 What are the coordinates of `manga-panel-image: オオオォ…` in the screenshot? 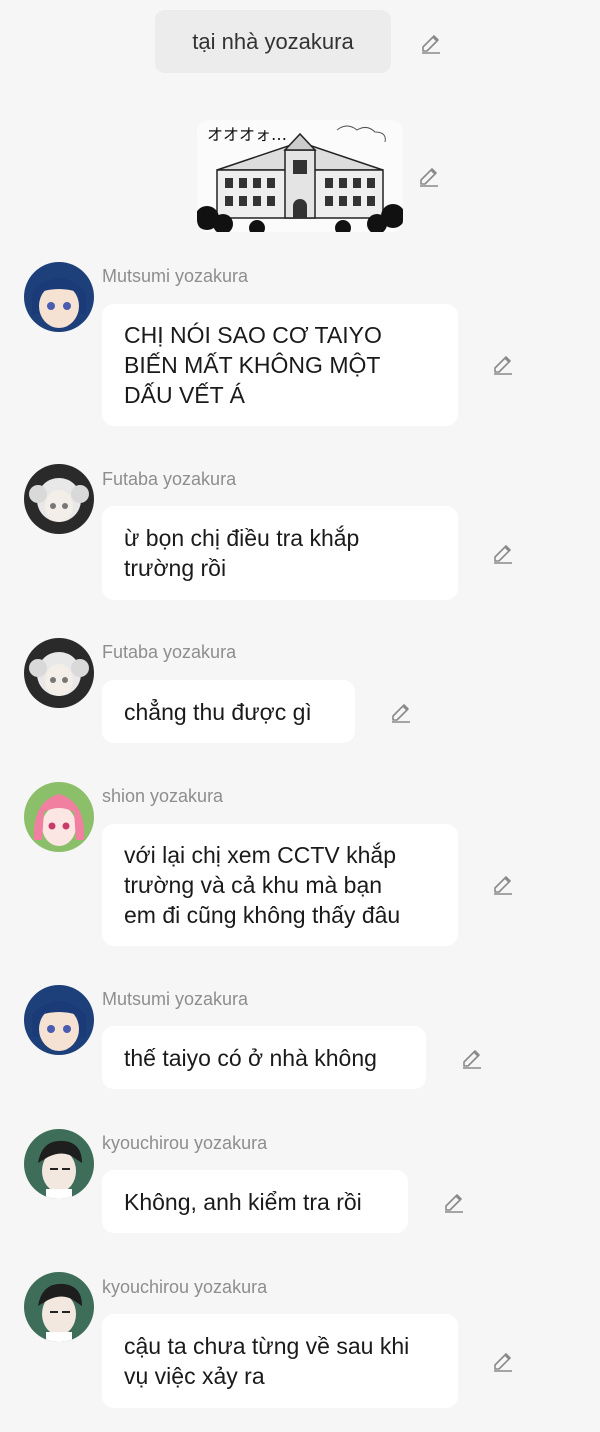 It's located at (300, 176).